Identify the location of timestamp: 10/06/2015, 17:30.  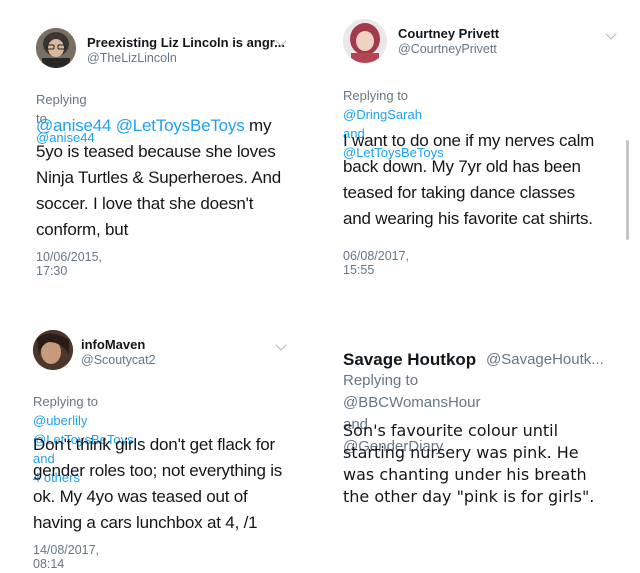
(69, 264).